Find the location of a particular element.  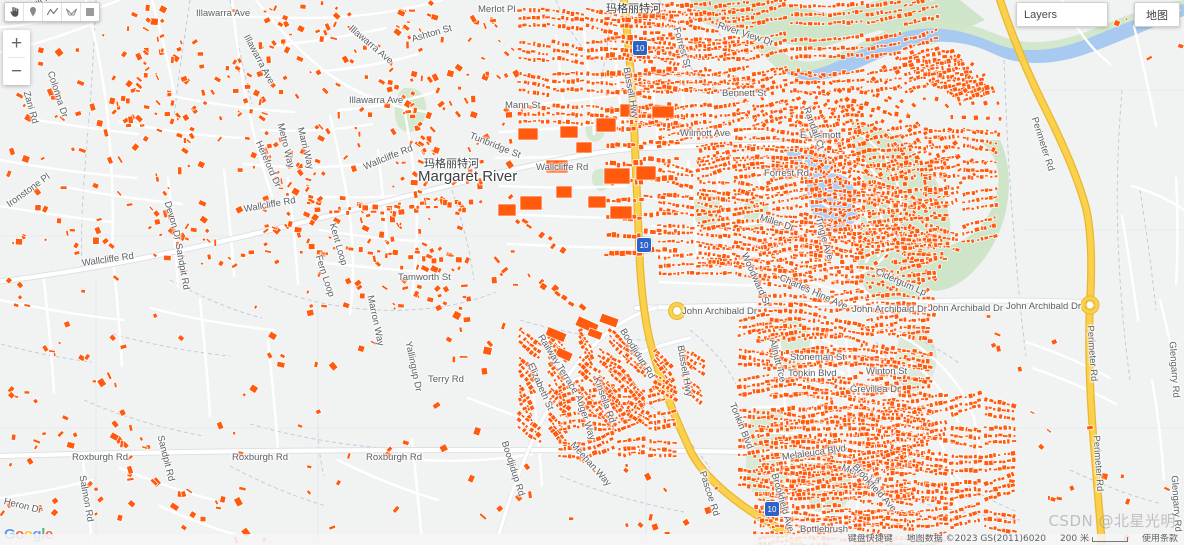

map-type-label: 地图 is located at coordinates (1157, 15).